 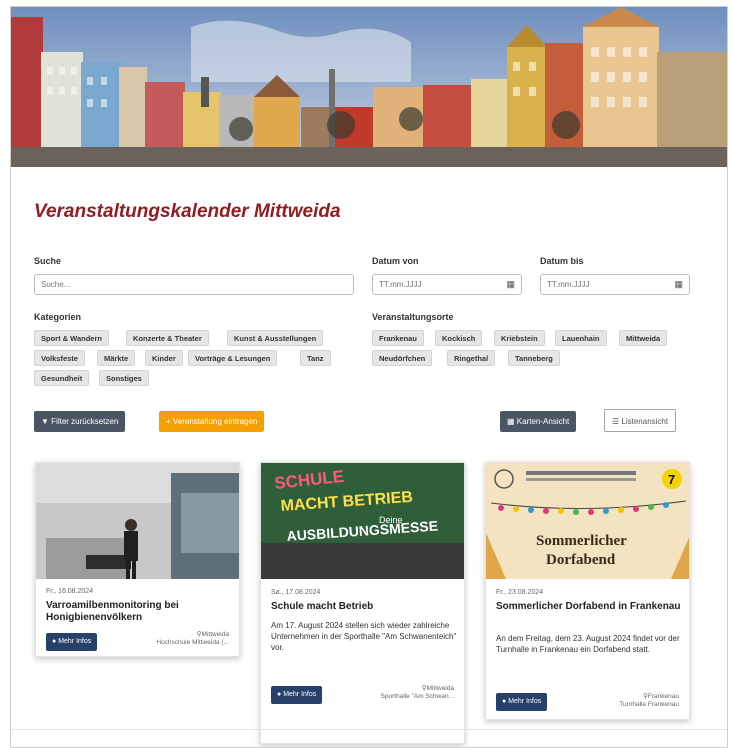 I want to click on location-chip: Kockisch, so click(x=459, y=338).